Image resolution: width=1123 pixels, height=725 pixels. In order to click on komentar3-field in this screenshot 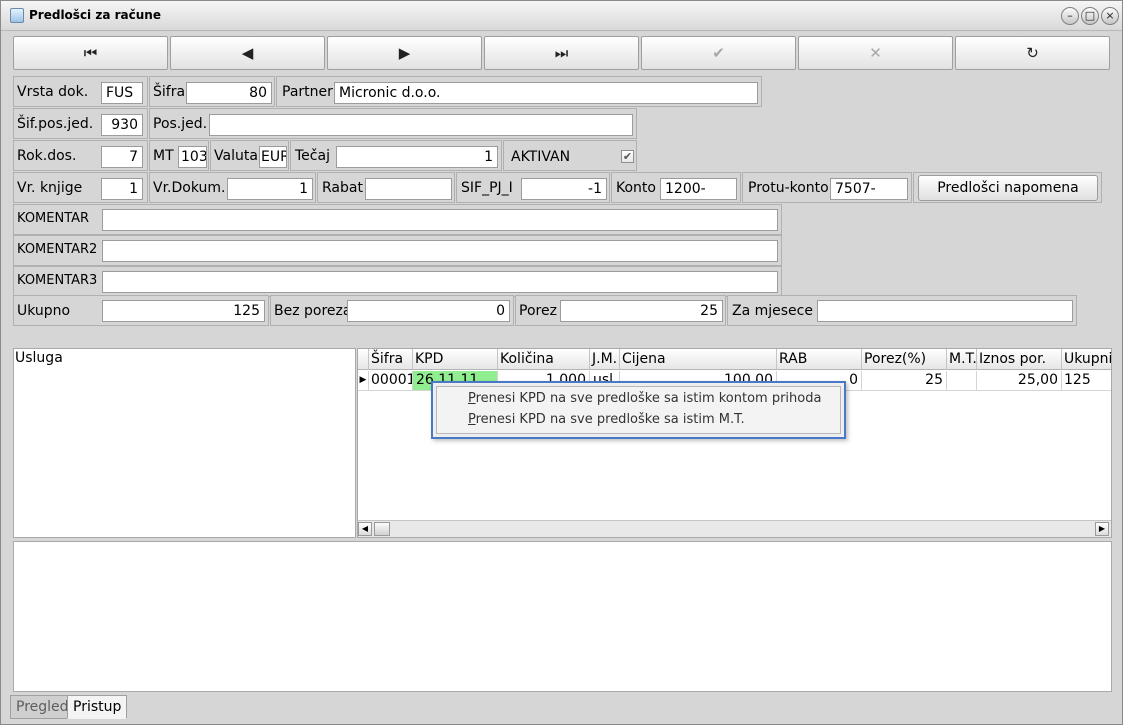, I will do `click(440, 282)`.